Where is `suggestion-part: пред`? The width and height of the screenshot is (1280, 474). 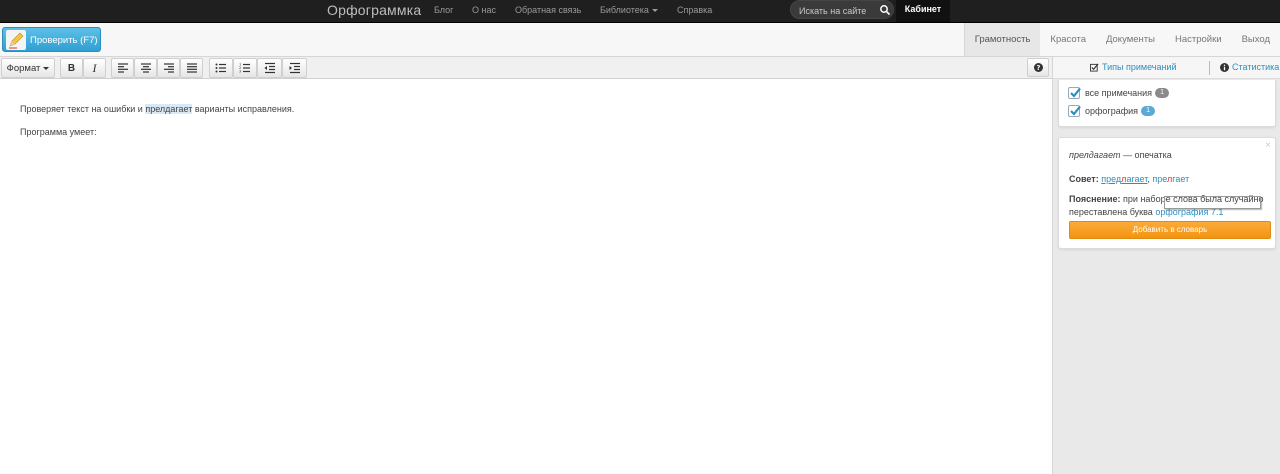 suggestion-part: пред is located at coordinates (1111, 179).